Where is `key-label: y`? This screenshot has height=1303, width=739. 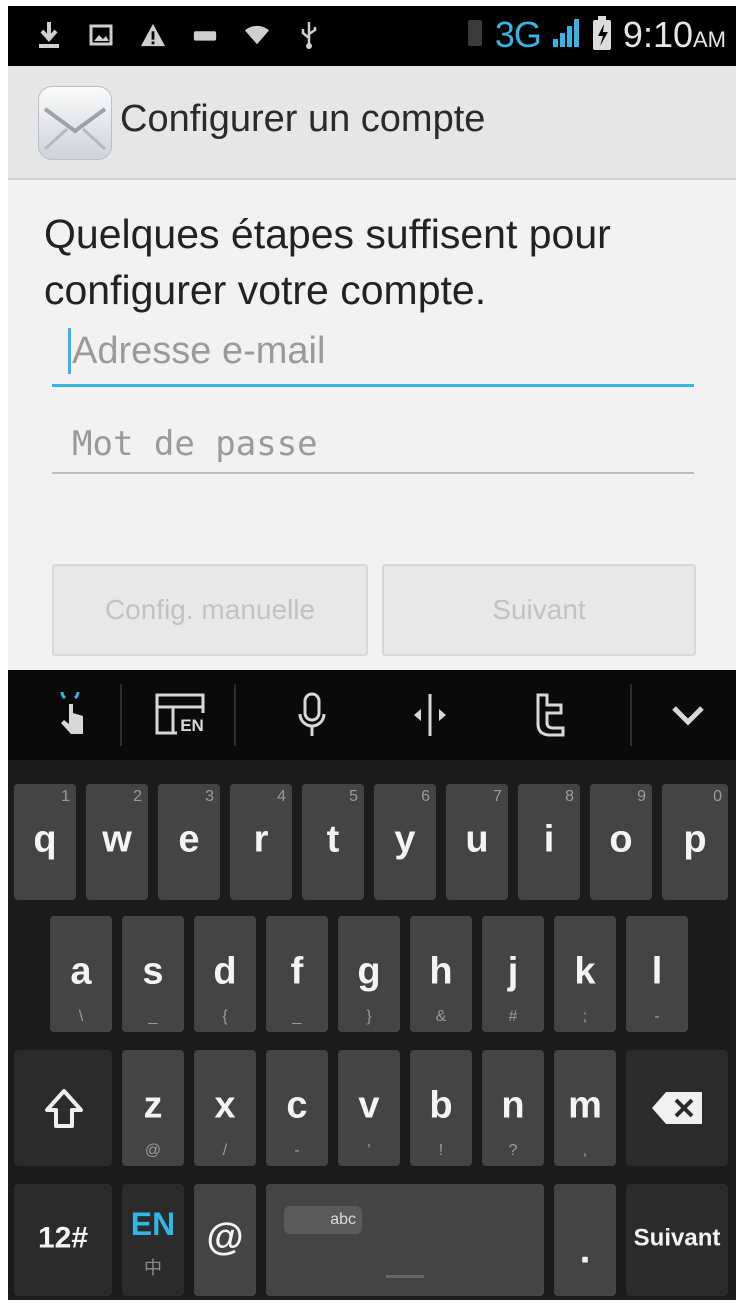 key-label: y is located at coordinates (405, 839).